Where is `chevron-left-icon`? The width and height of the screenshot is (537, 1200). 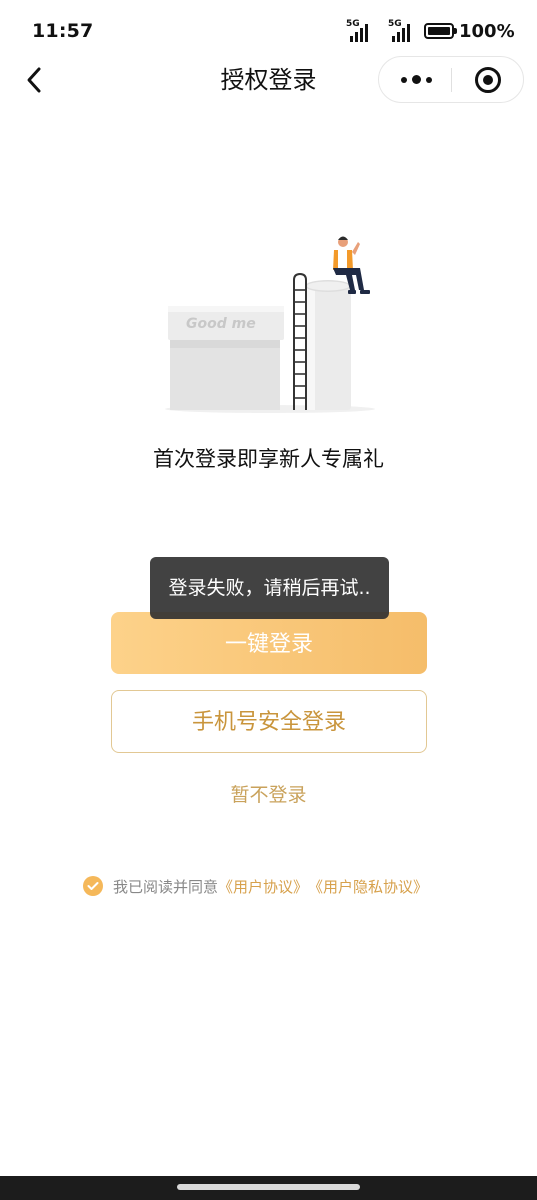 chevron-left-icon is located at coordinates (34, 80).